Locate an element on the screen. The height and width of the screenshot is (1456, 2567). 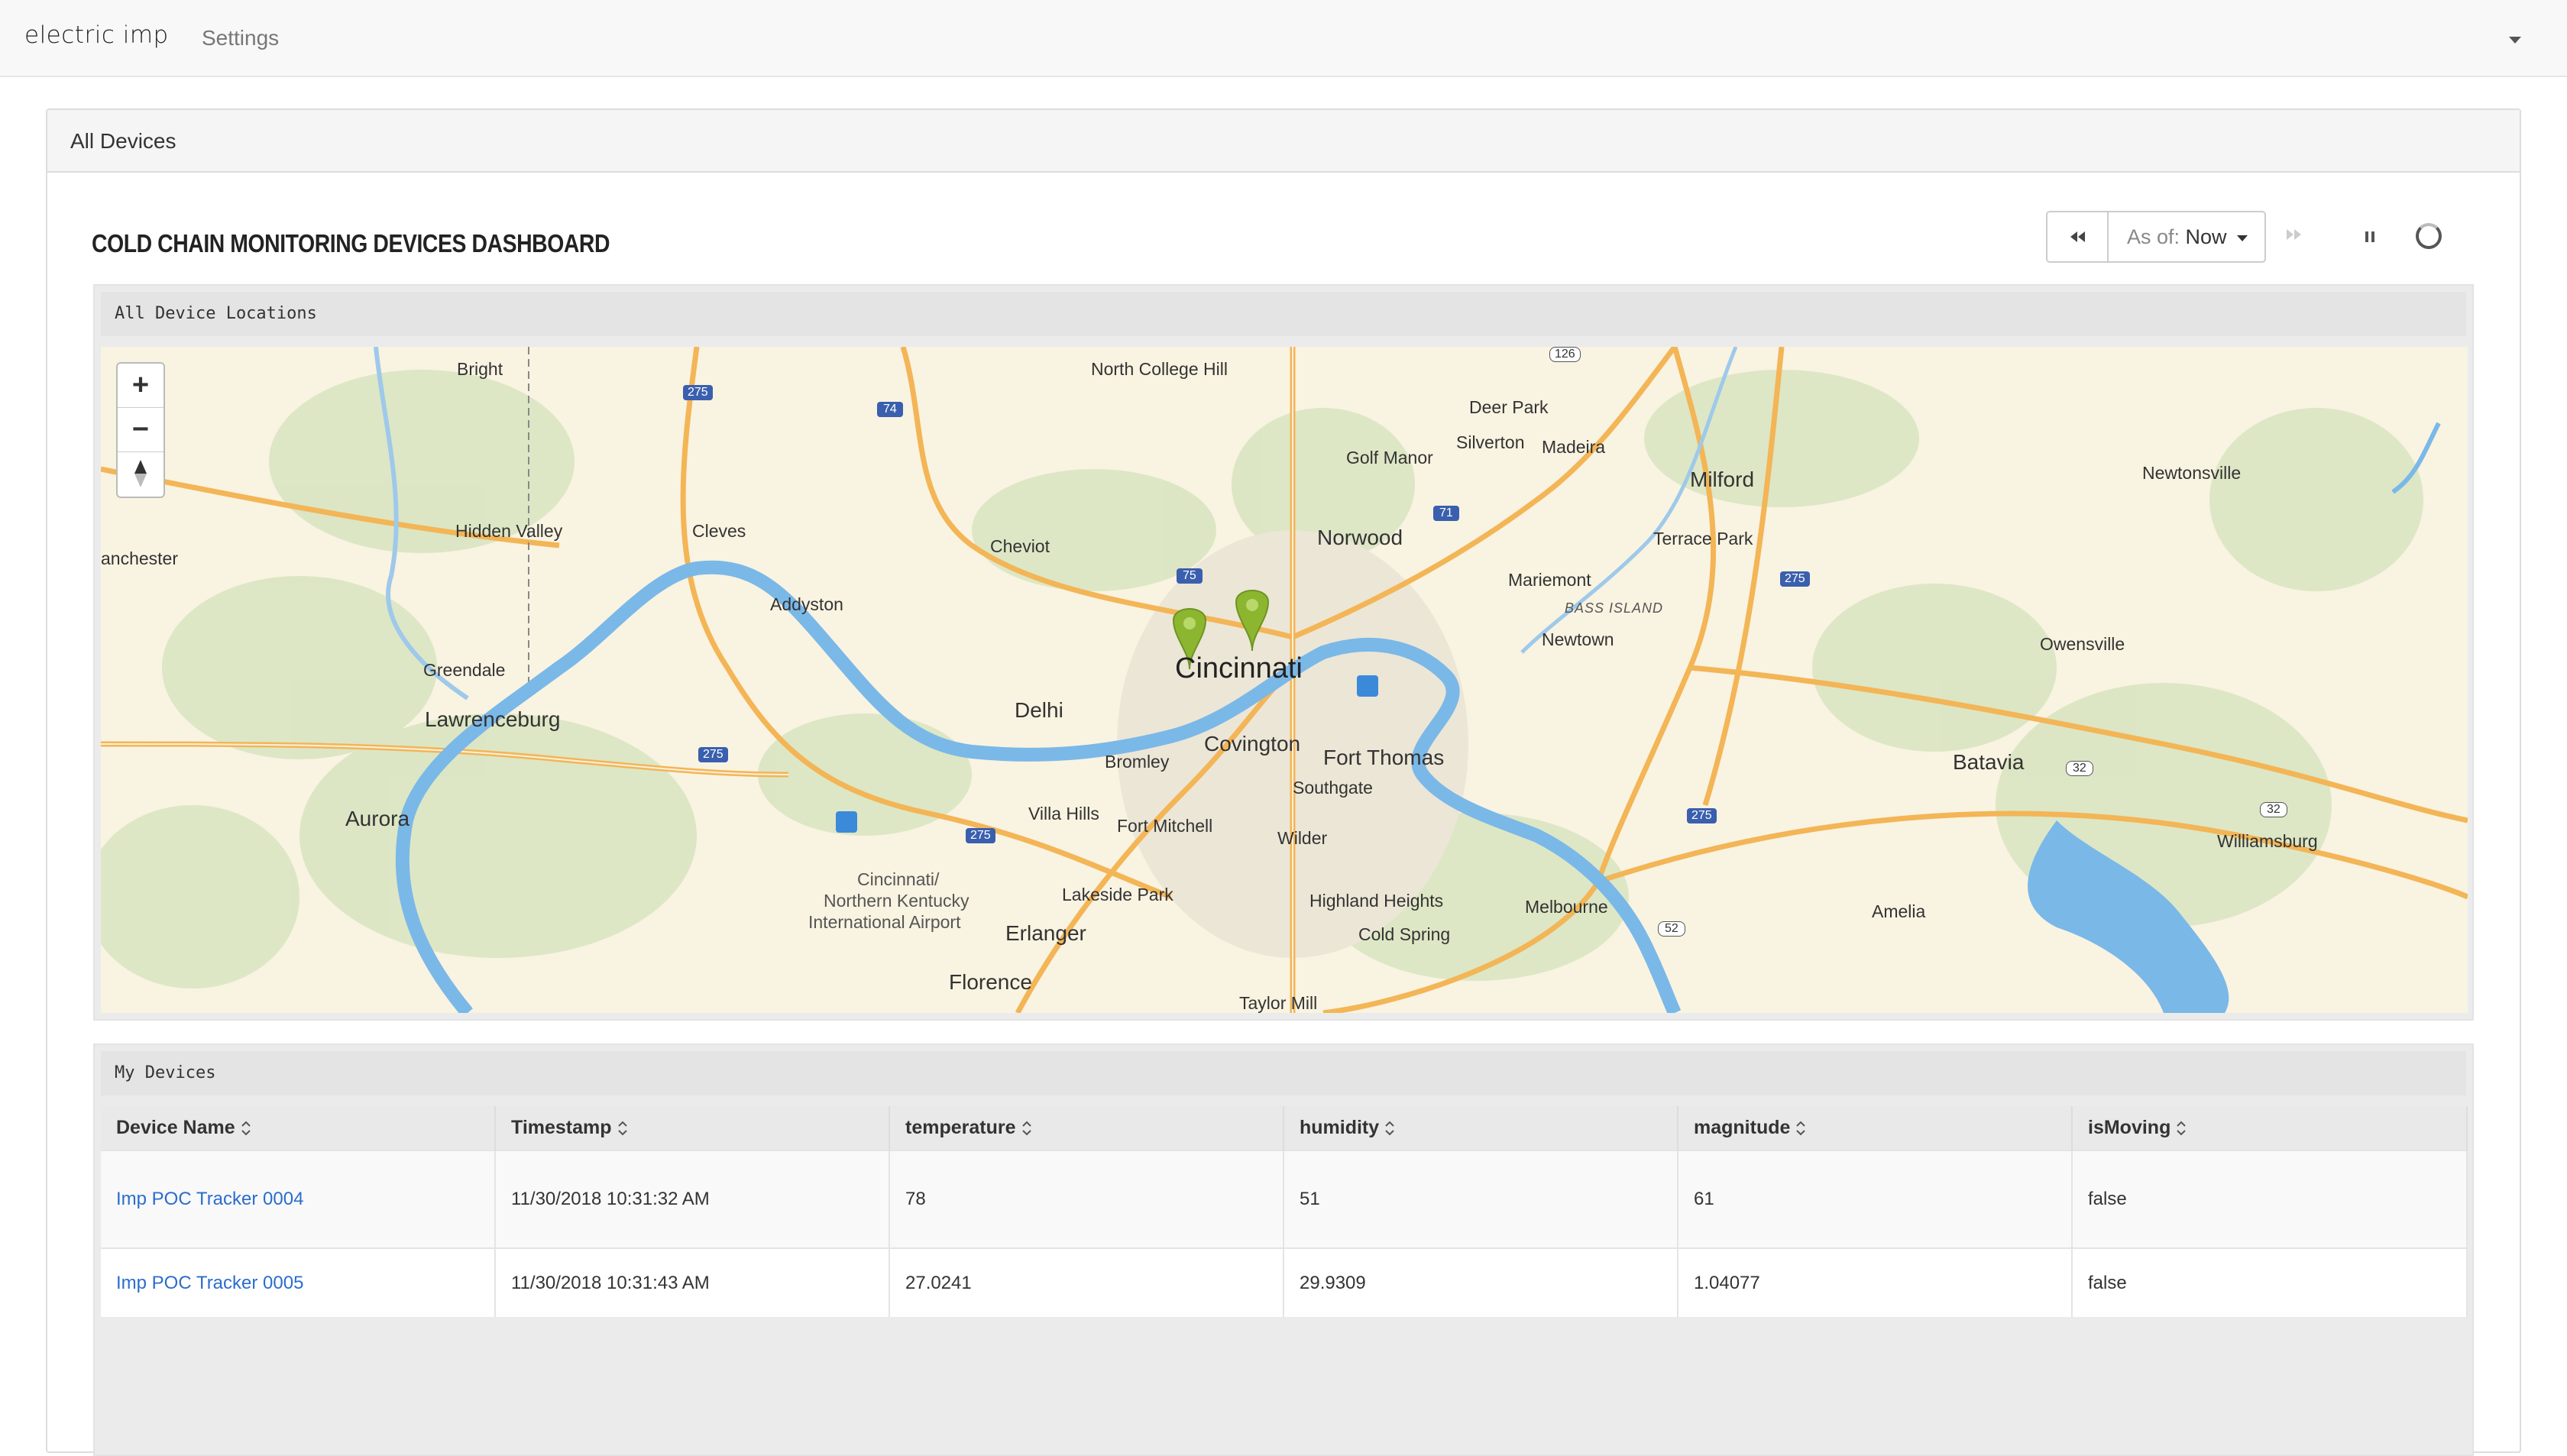
interstate-shield: 75 is located at coordinates (1190, 576).